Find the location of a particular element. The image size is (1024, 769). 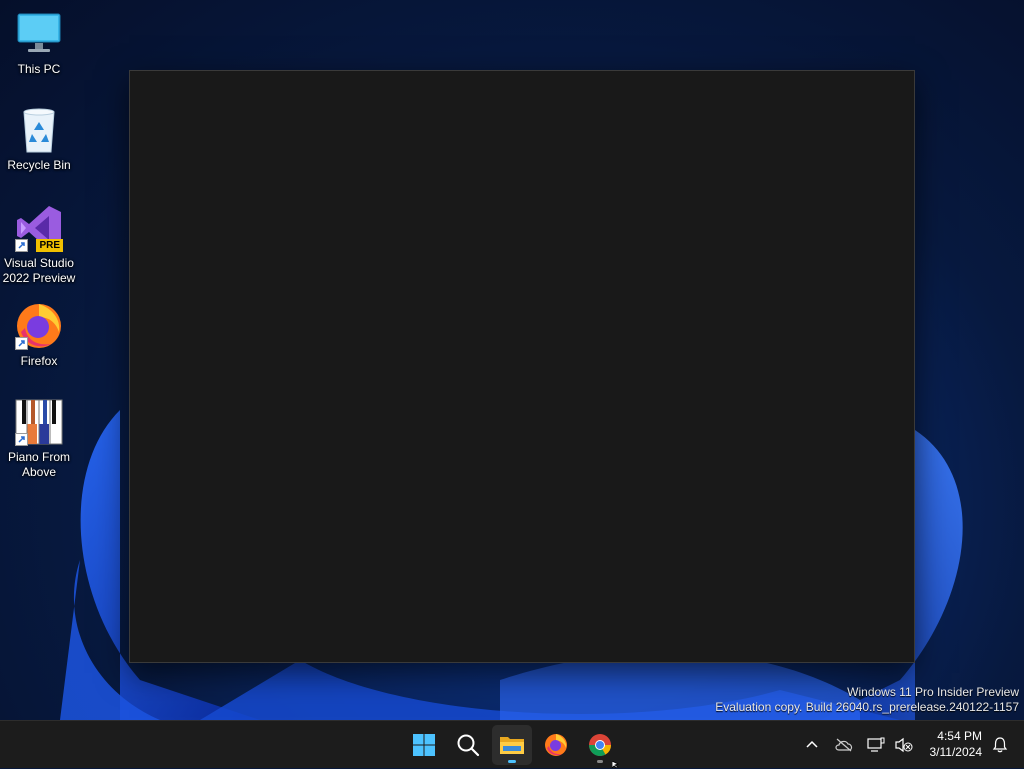

chevron-up-icon is located at coordinates (812, 744).